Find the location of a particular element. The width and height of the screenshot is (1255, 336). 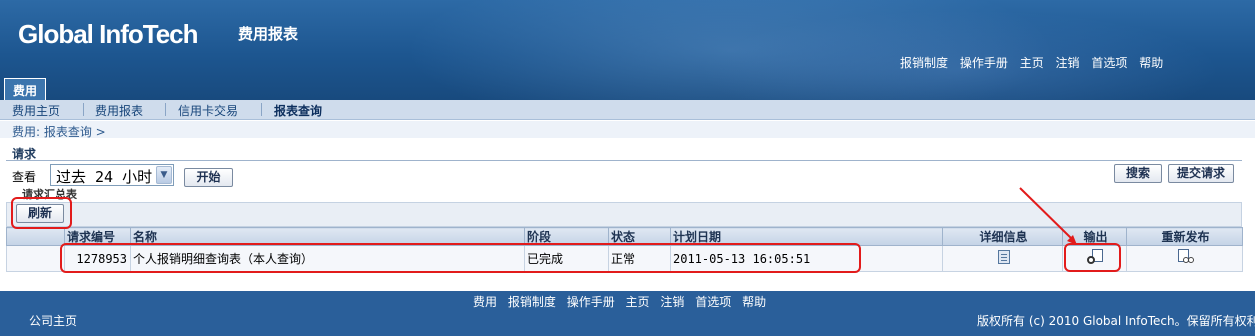

breadcrumb-link: 费用: 报表查询 > is located at coordinates (59, 131).